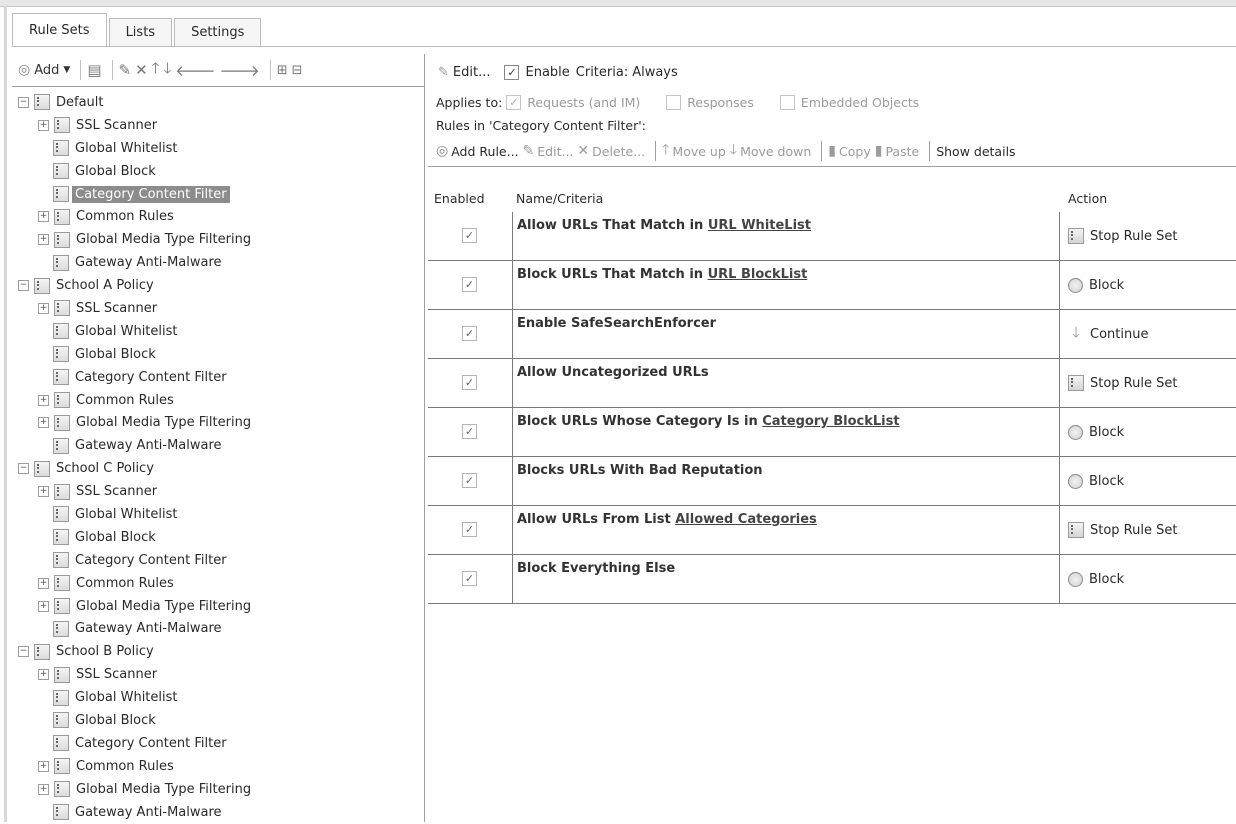 This screenshot has width=1236, height=824. Describe the element at coordinates (746, 519) in the screenshot. I see `rule-list-link: Allowed Categories` at that location.